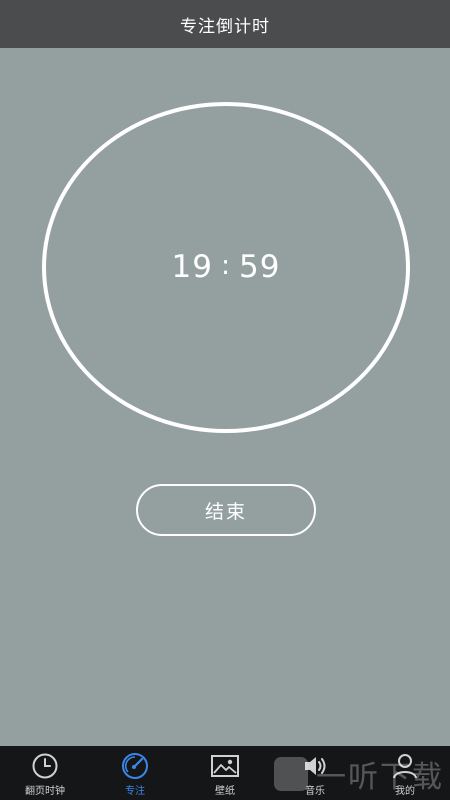 This screenshot has width=450, height=800. I want to click on tab-wallpaper: 壁纸, so click(225, 773).